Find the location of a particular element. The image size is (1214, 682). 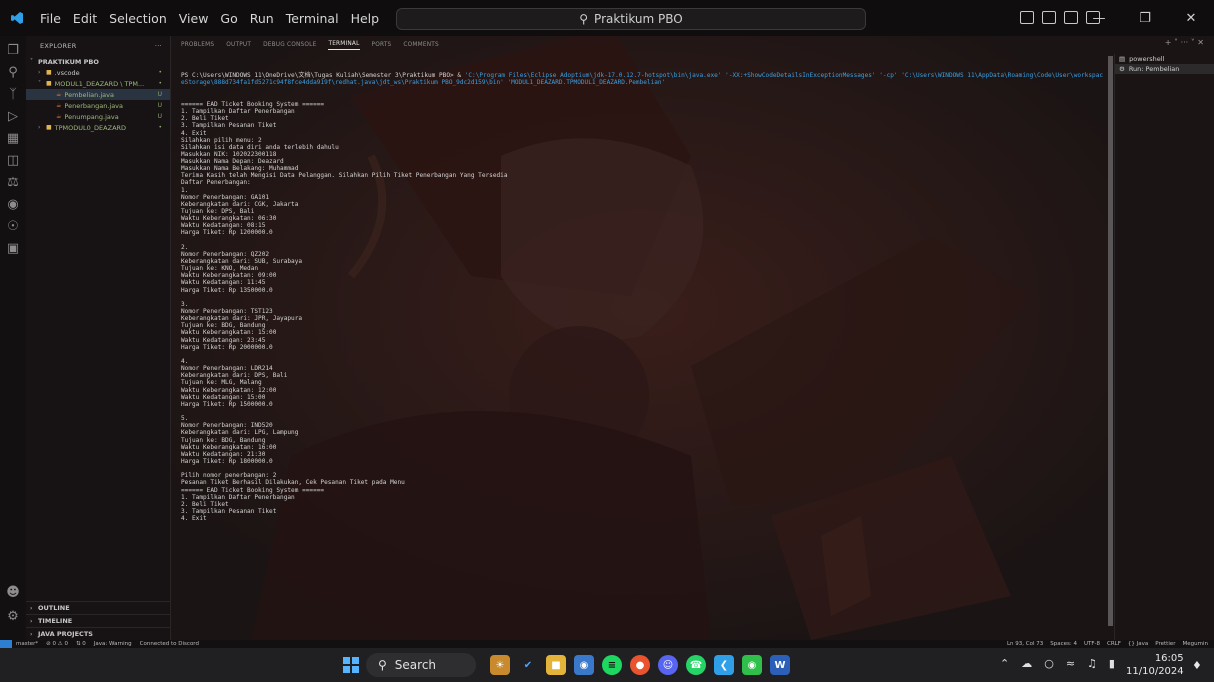

terminal-line: Harga Tiket: Rp 1350000.0 is located at coordinates (227, 290).